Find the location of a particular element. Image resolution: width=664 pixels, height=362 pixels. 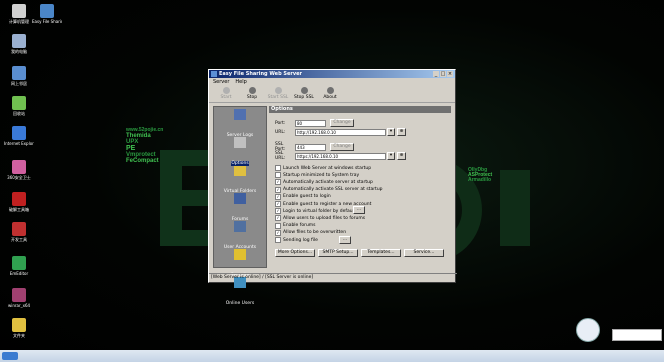

ssl-port-input: 443 is located at coordinates (310, 147).